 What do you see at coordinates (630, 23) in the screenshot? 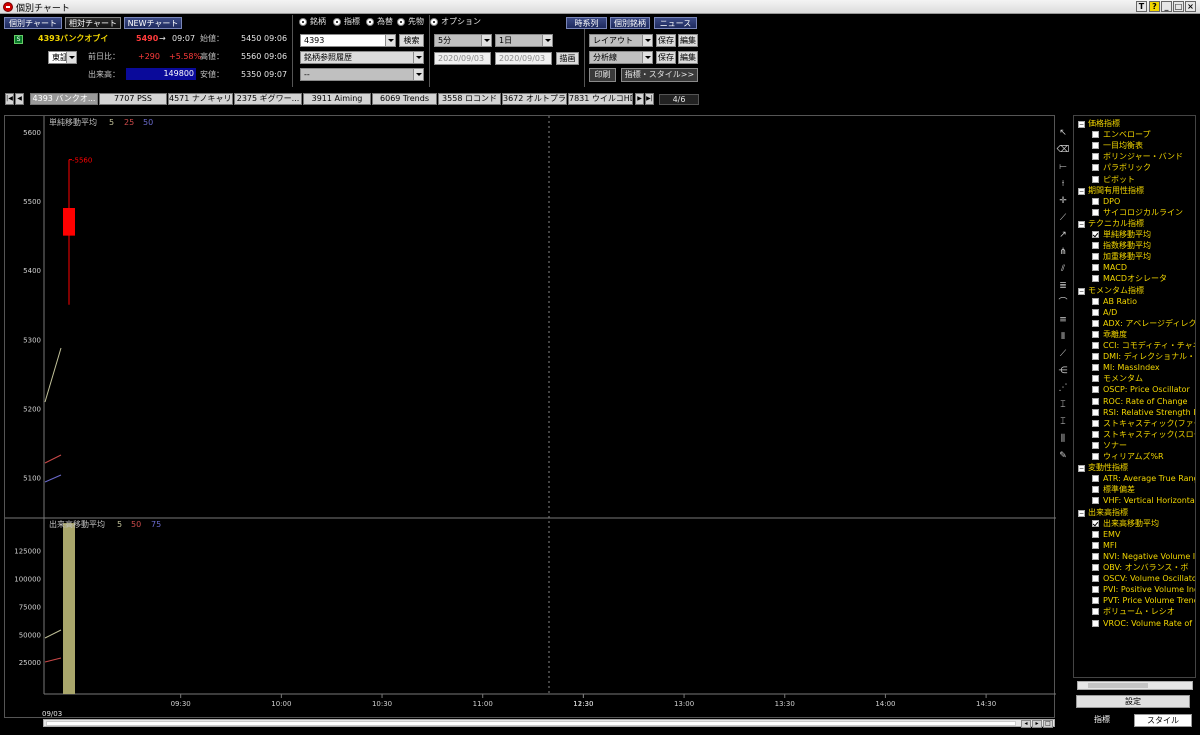
I see `individual-stock-button: 個別銘柄` at bounding box center [630, 23].